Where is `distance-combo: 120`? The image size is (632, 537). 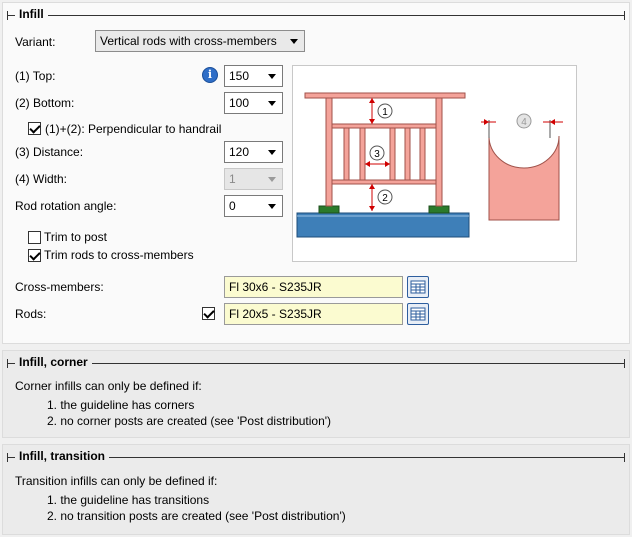
distance-combo: 120 is located at coordinates (253, 152).